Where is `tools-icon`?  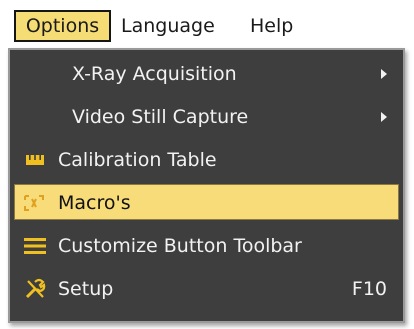
tools-icon is located at coordinates (35, 289).